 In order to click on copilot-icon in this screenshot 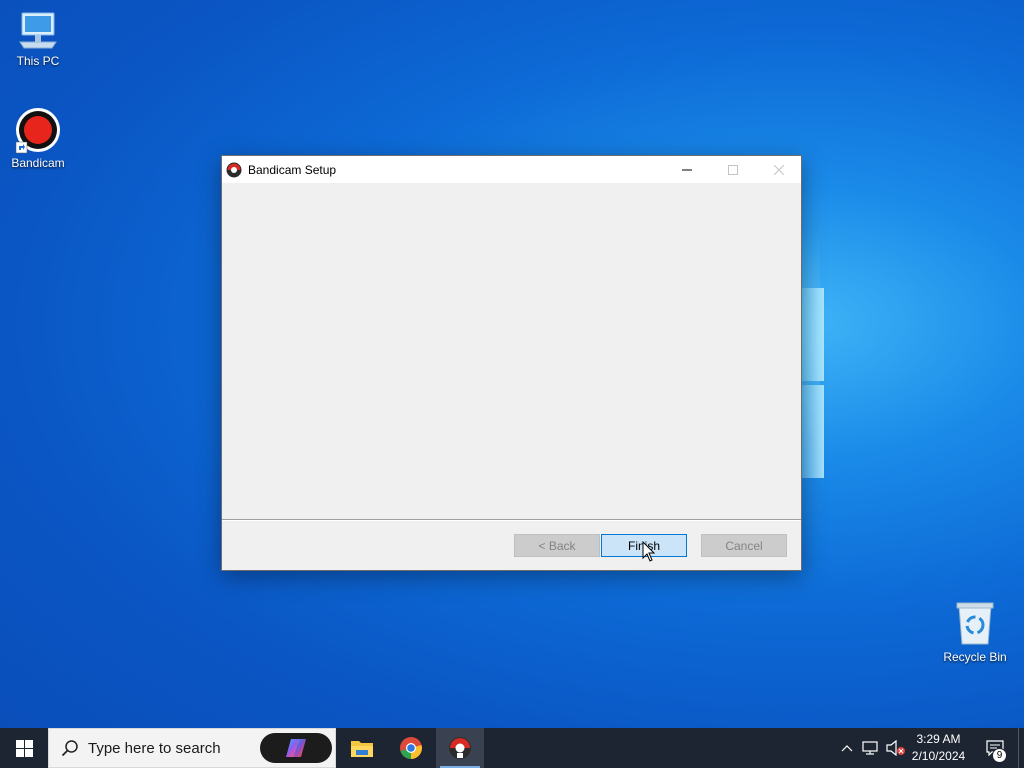, I will do `click(296, 748)`.